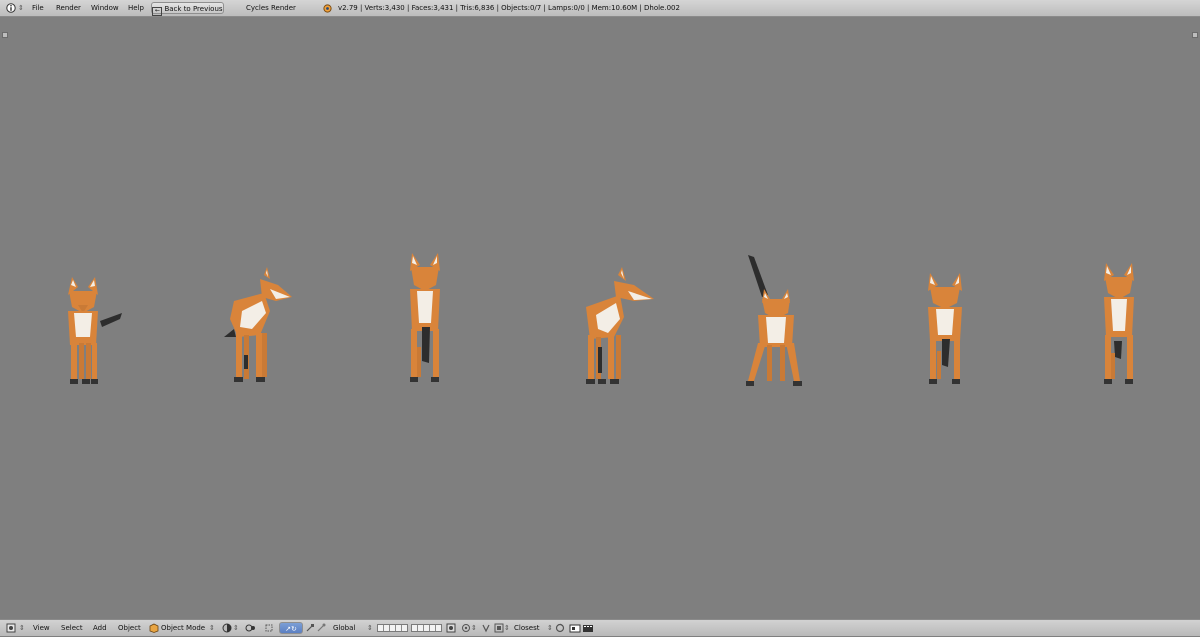 The width and height of the screenshot is (1200, 637). Describe the element at coordinates (129, 628) in the screenshot. I see `menu-object: Object` at that location.